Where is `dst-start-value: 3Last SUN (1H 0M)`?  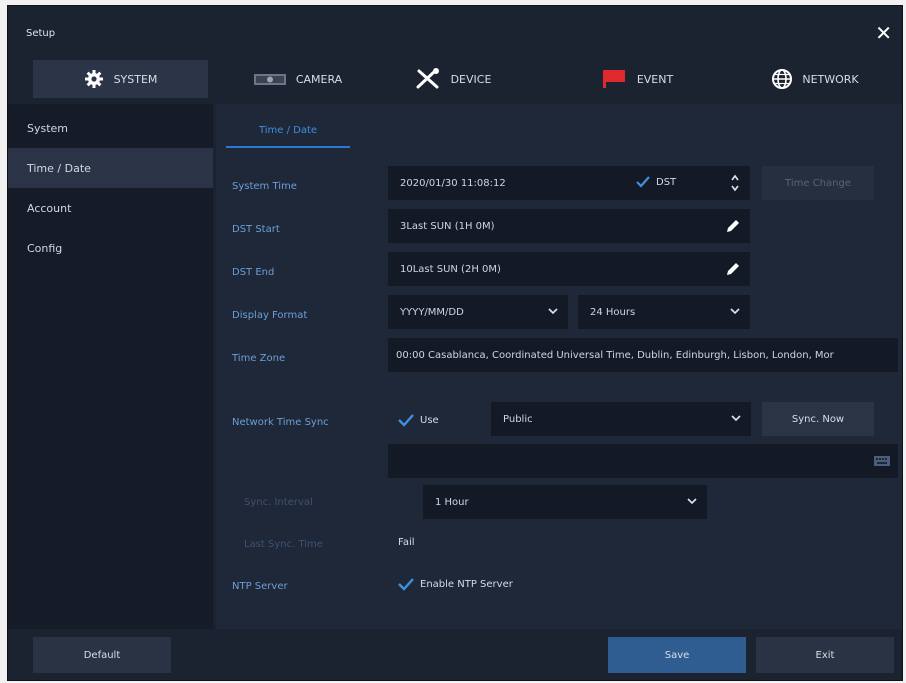 dst-start-value: 3Last SUN (1H 0M) is located at coordinates (447, 226).